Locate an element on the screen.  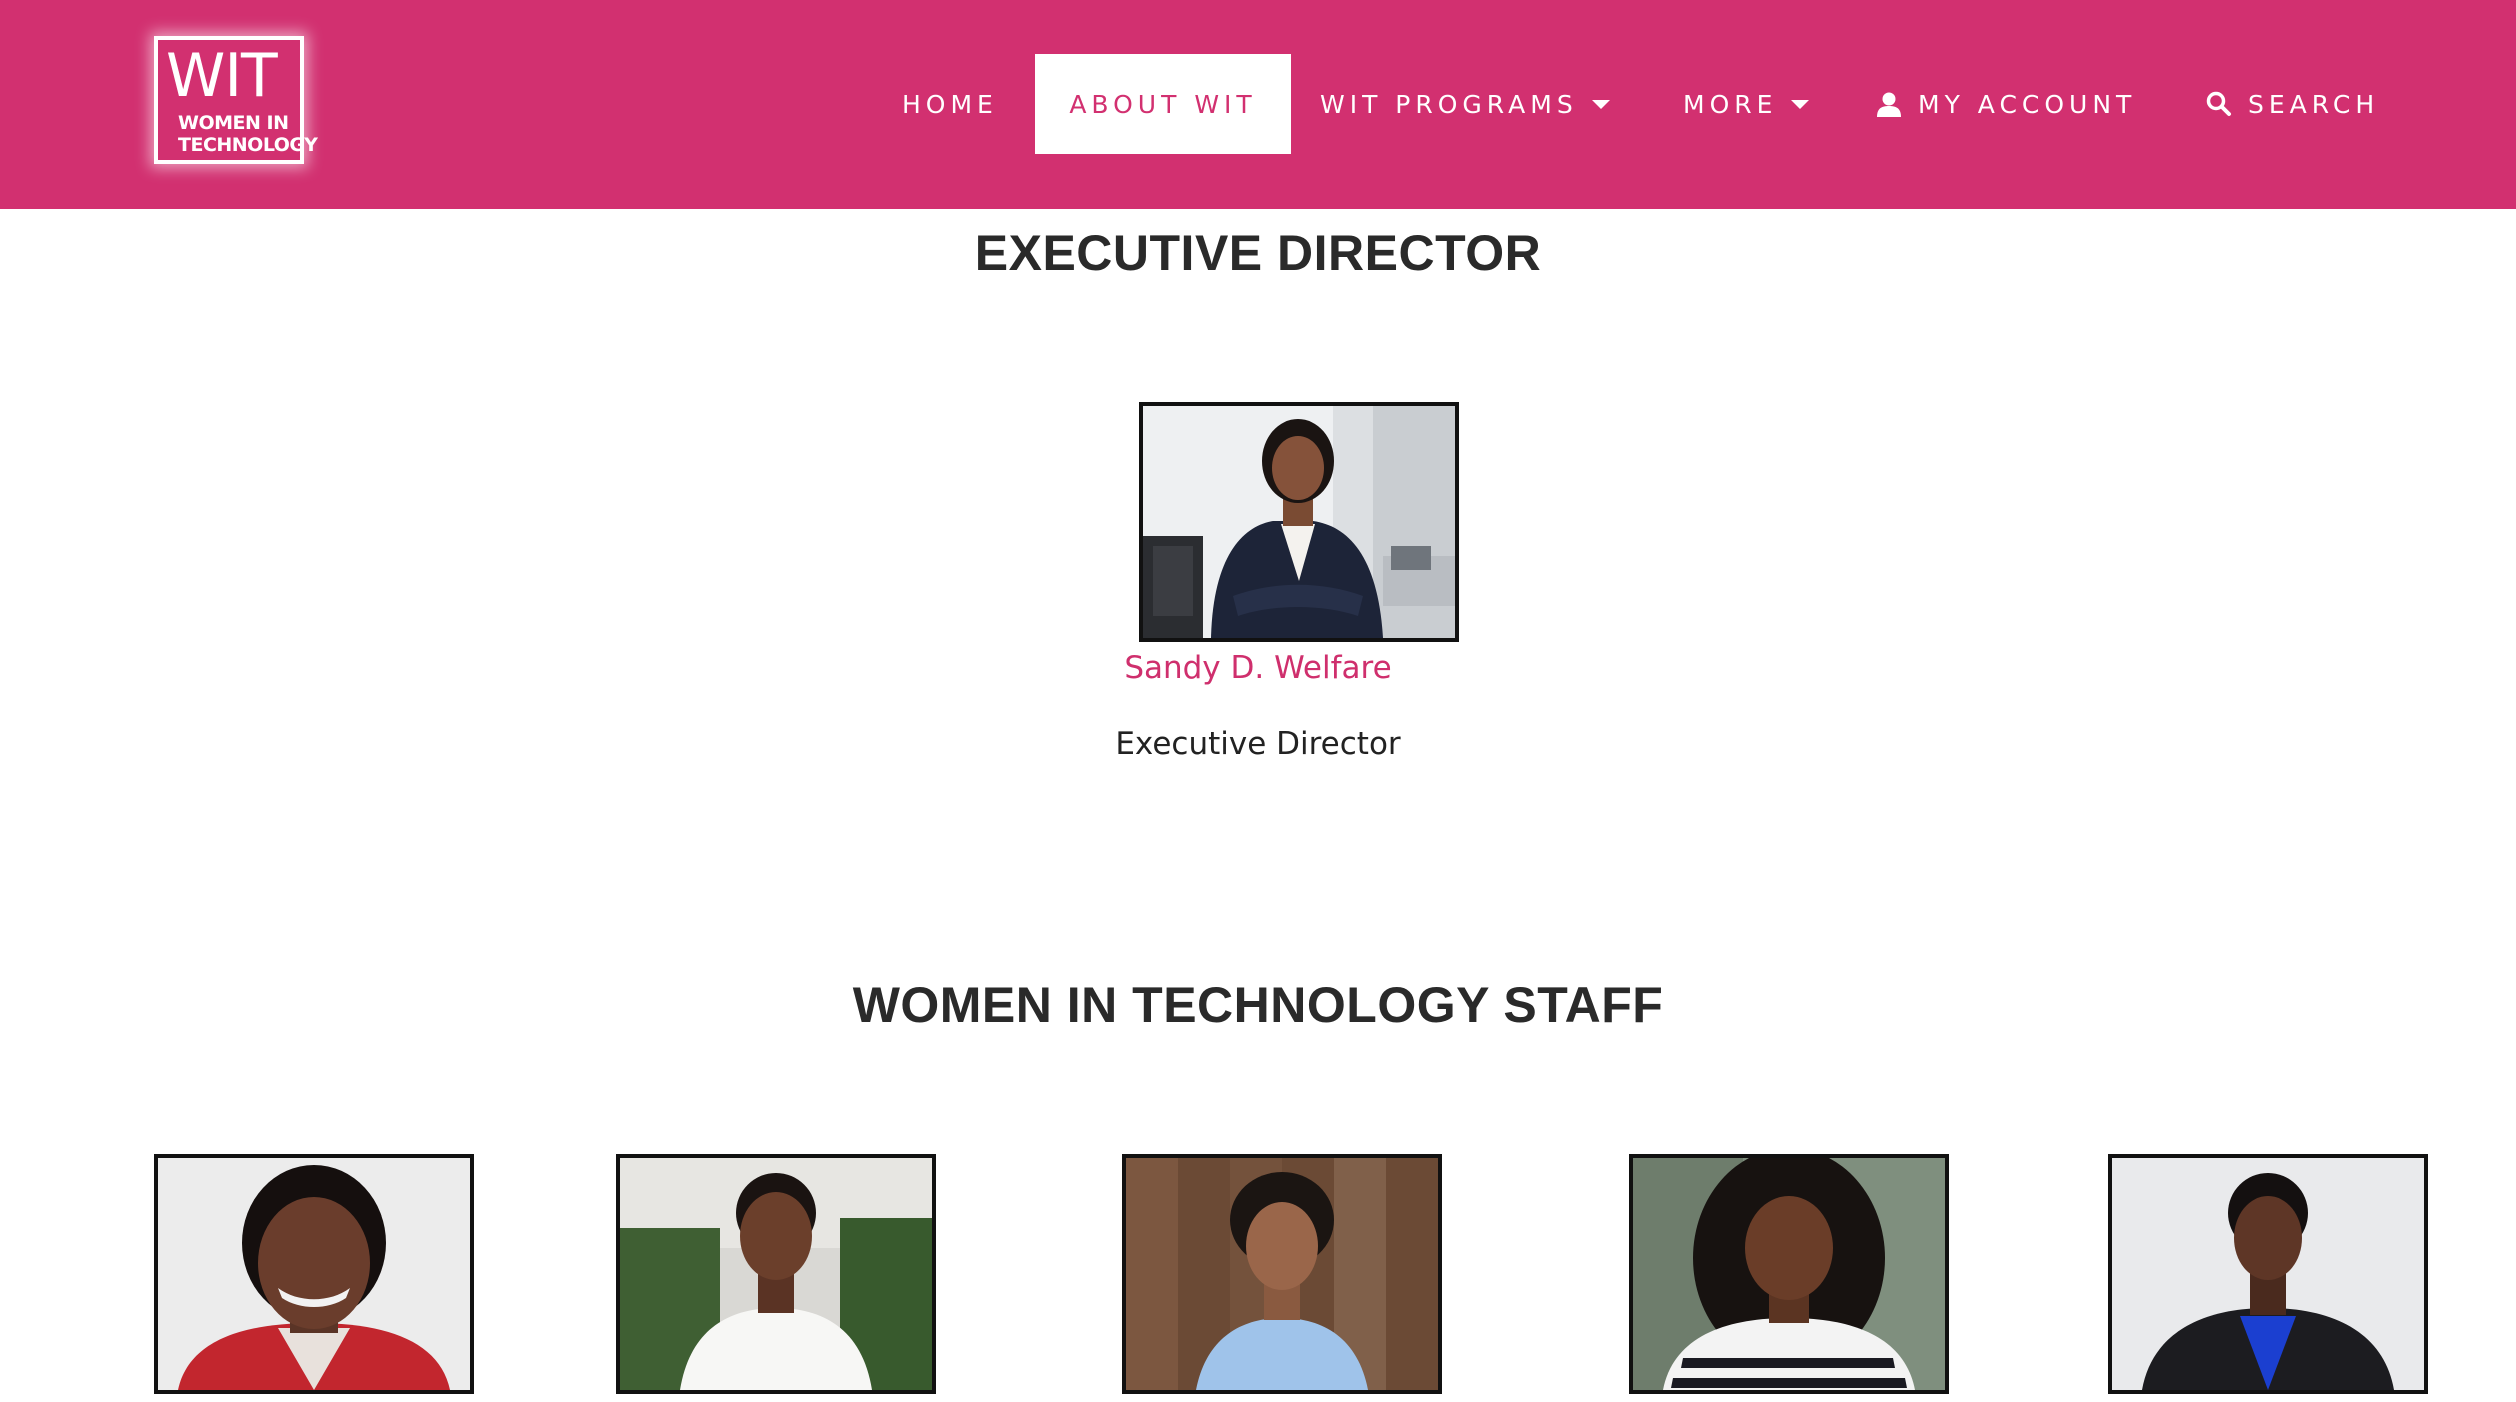
user-icon is located at coordinates (1889, 104).